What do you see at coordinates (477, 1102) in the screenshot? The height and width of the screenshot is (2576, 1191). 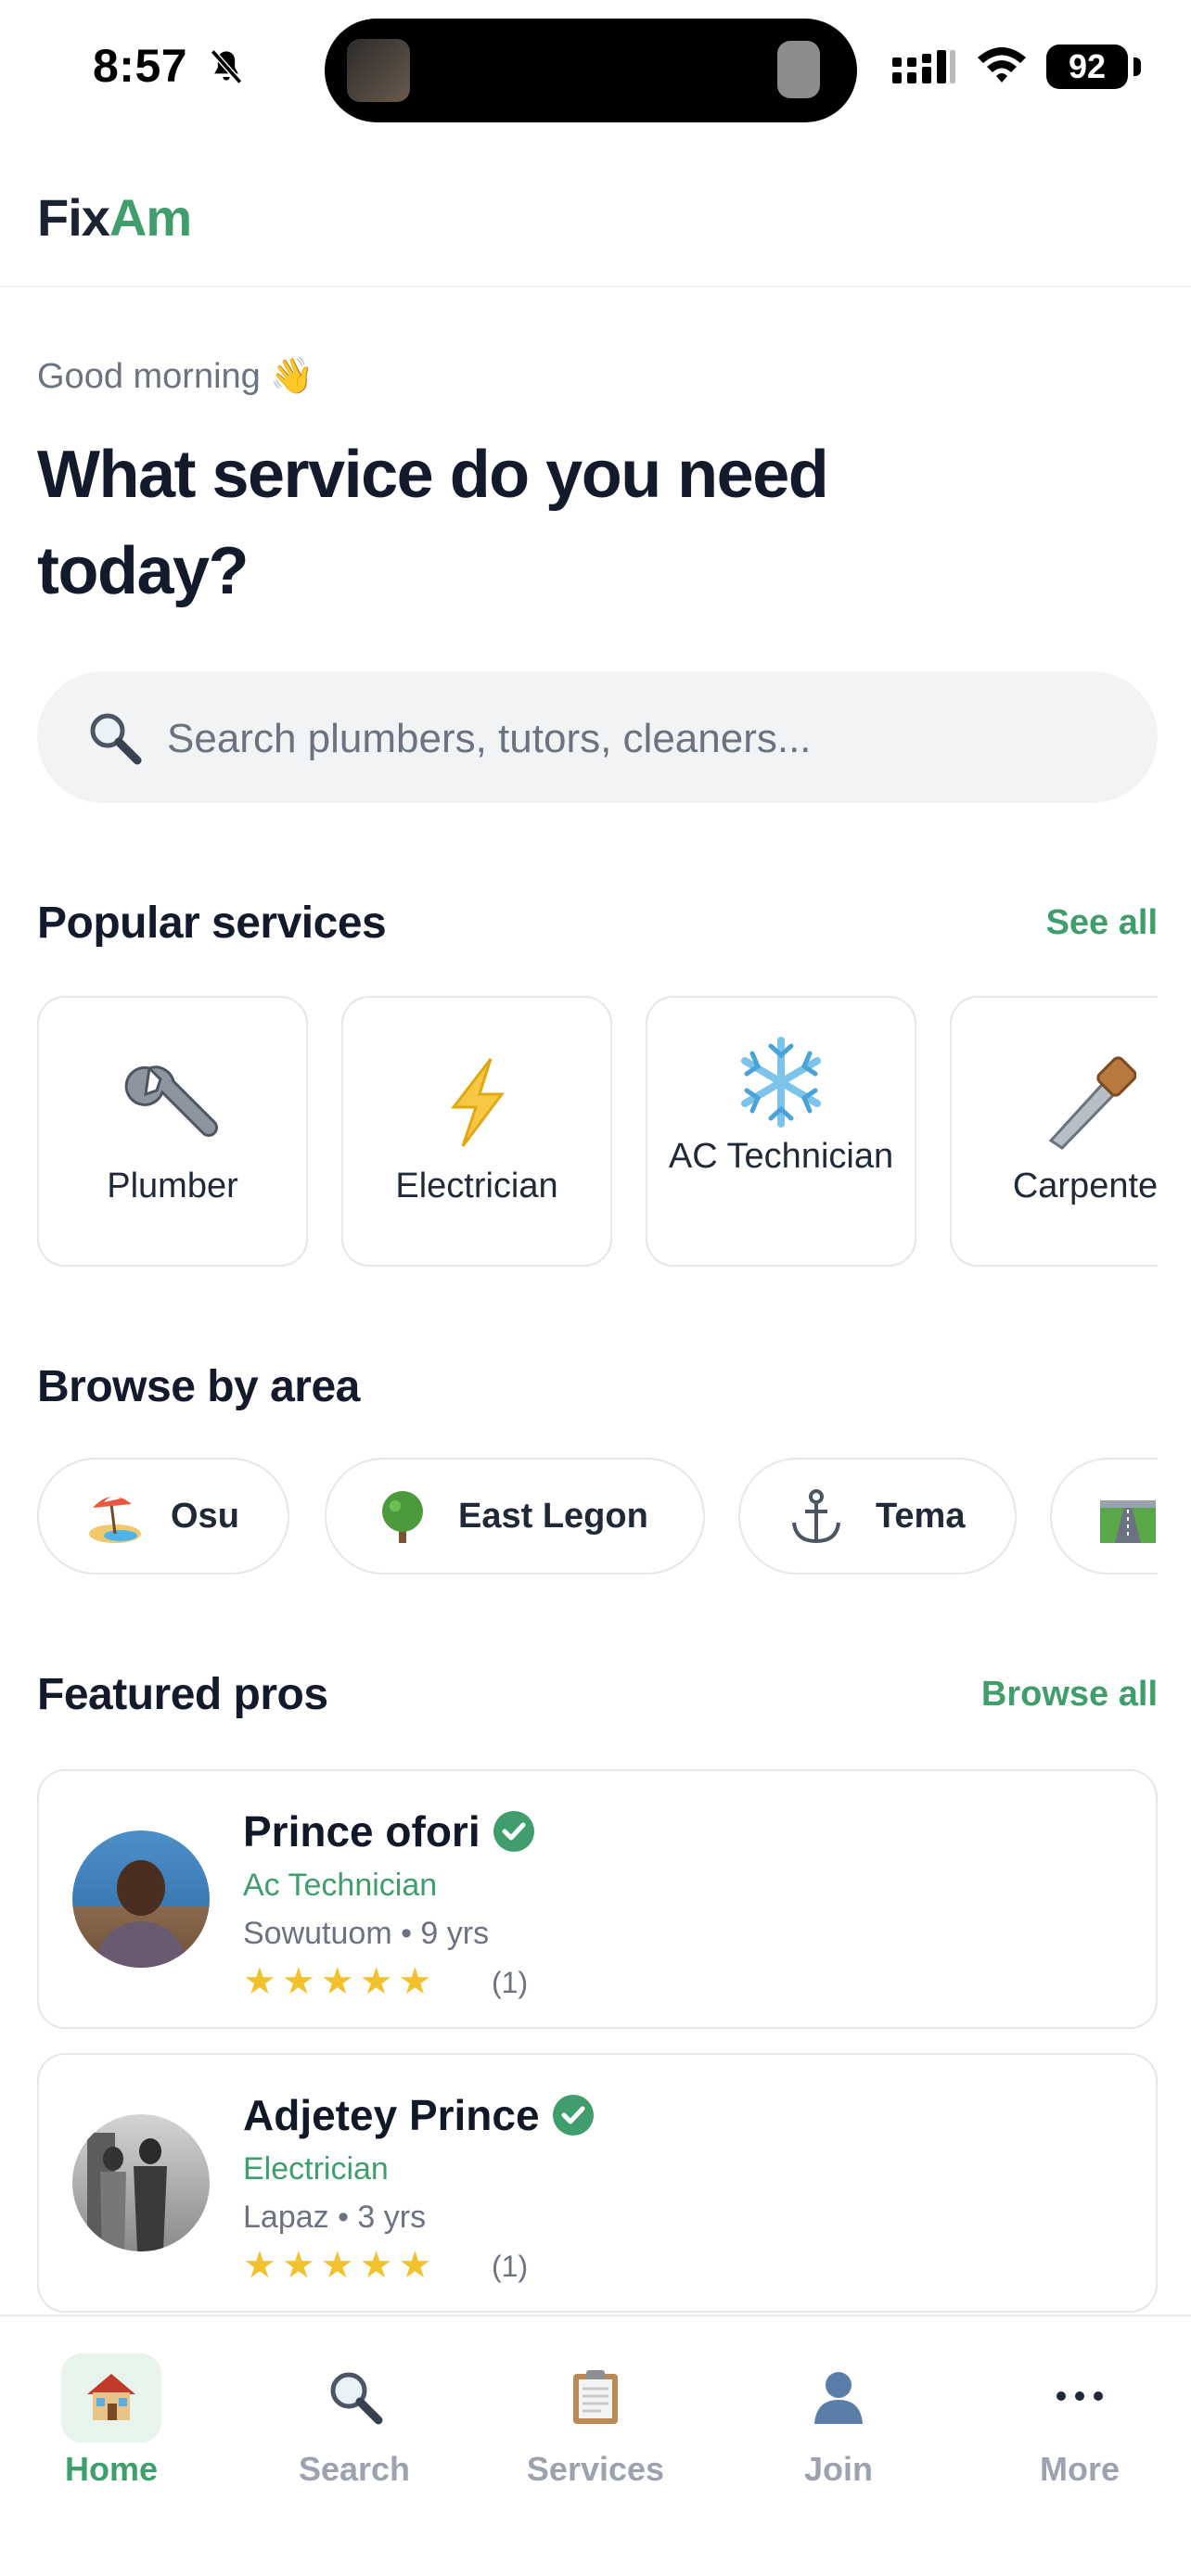 I see `lightning-icon` at bounding box center [477, 1102].